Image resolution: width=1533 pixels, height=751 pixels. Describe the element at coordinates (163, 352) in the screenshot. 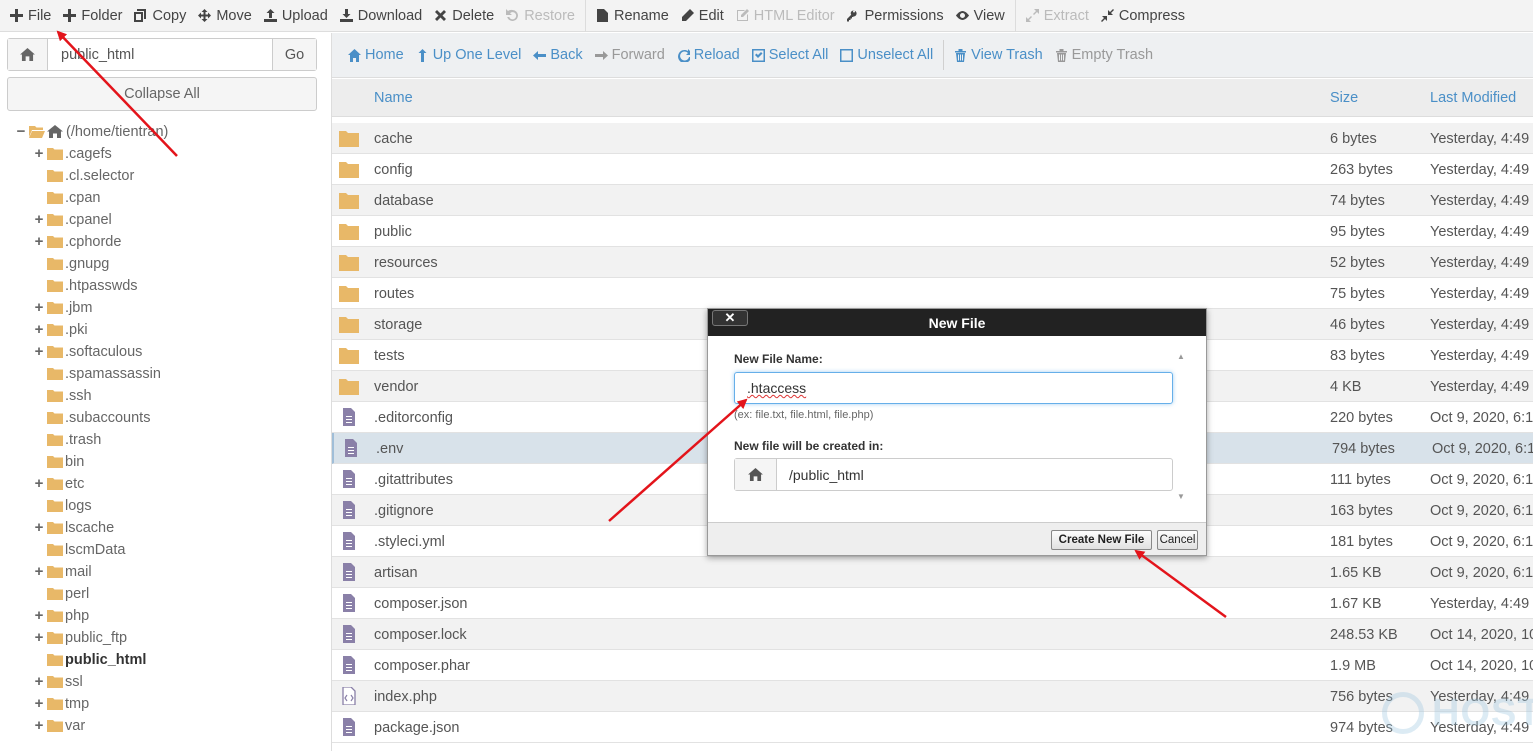

I see `tree-item: + .softaculous` at that location.